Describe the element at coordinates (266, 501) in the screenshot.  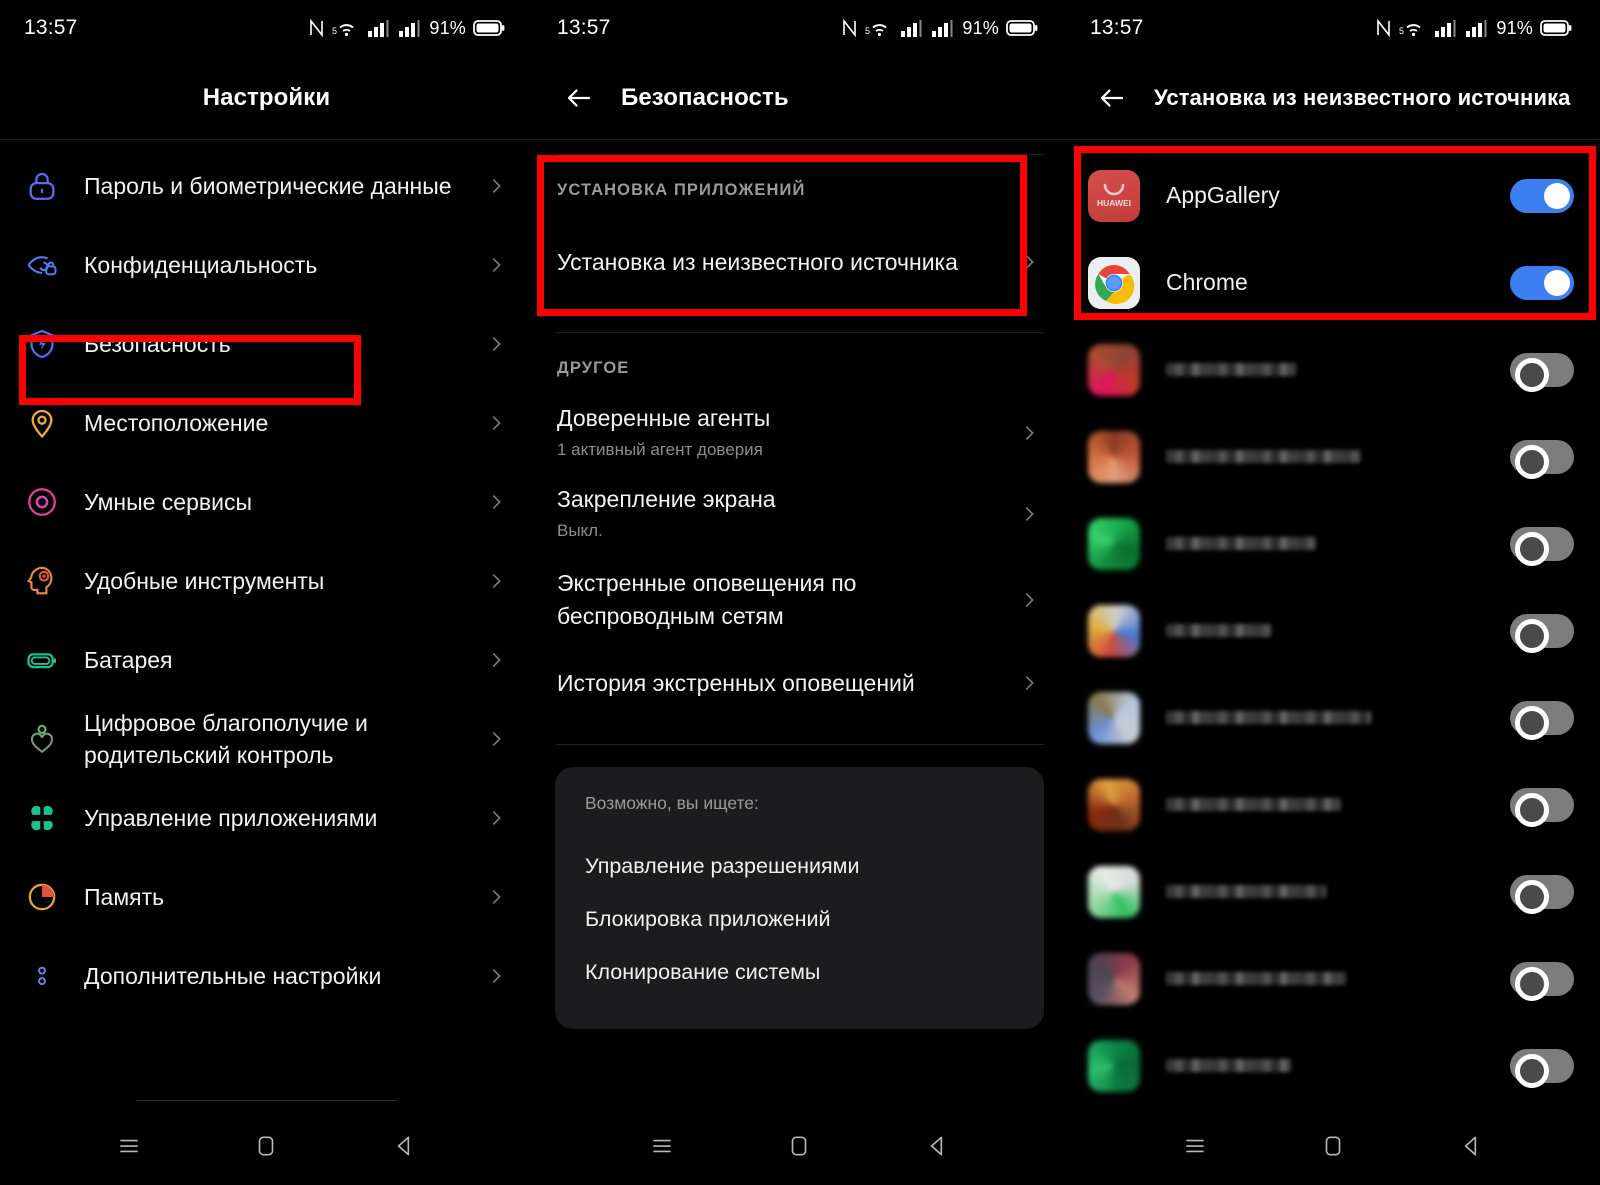
I see `sidebar-item-smart-services: Умные сервисы` at that location.